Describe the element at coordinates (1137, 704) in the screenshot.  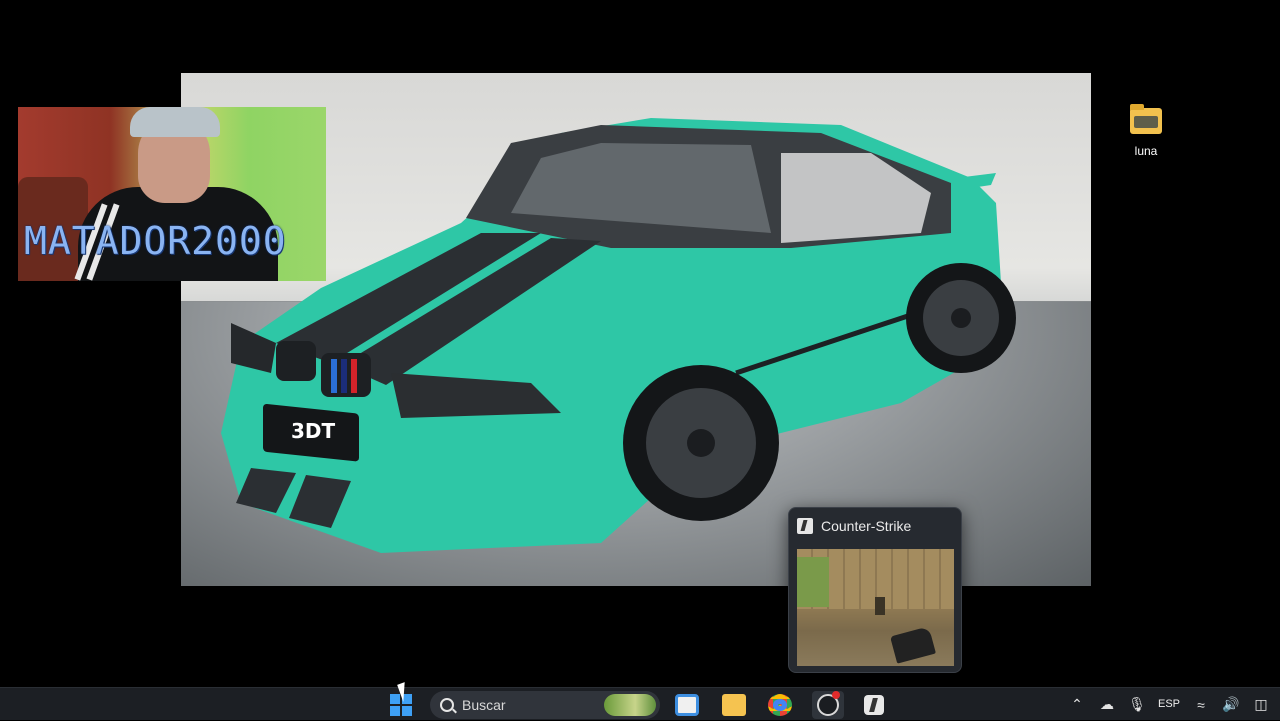
I see `microphone-icon: 🎙` at that location.